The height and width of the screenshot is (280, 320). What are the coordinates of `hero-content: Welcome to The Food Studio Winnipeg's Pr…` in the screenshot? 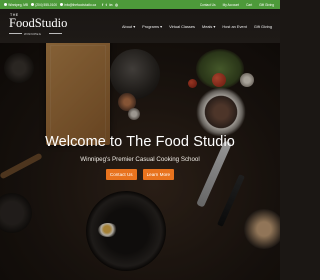 It's located at (140, 157).